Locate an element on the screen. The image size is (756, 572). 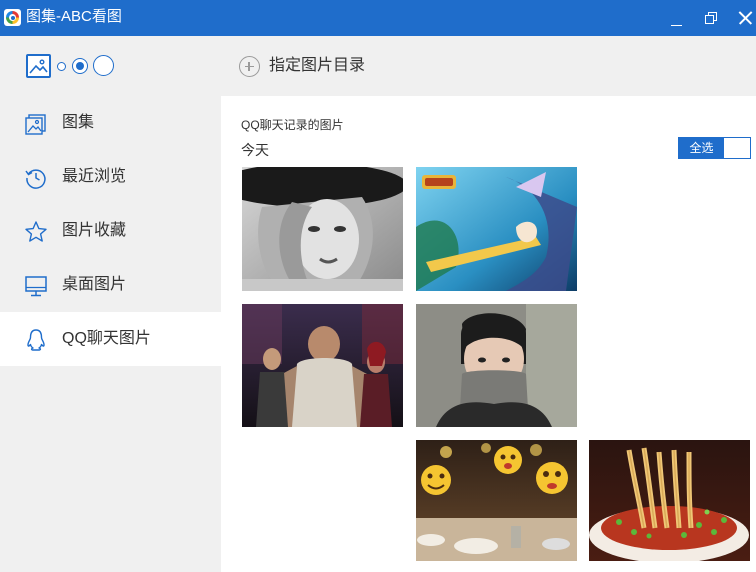
sidebar-item-favorites: 图片收藏 is located at coordinates (110, 231).